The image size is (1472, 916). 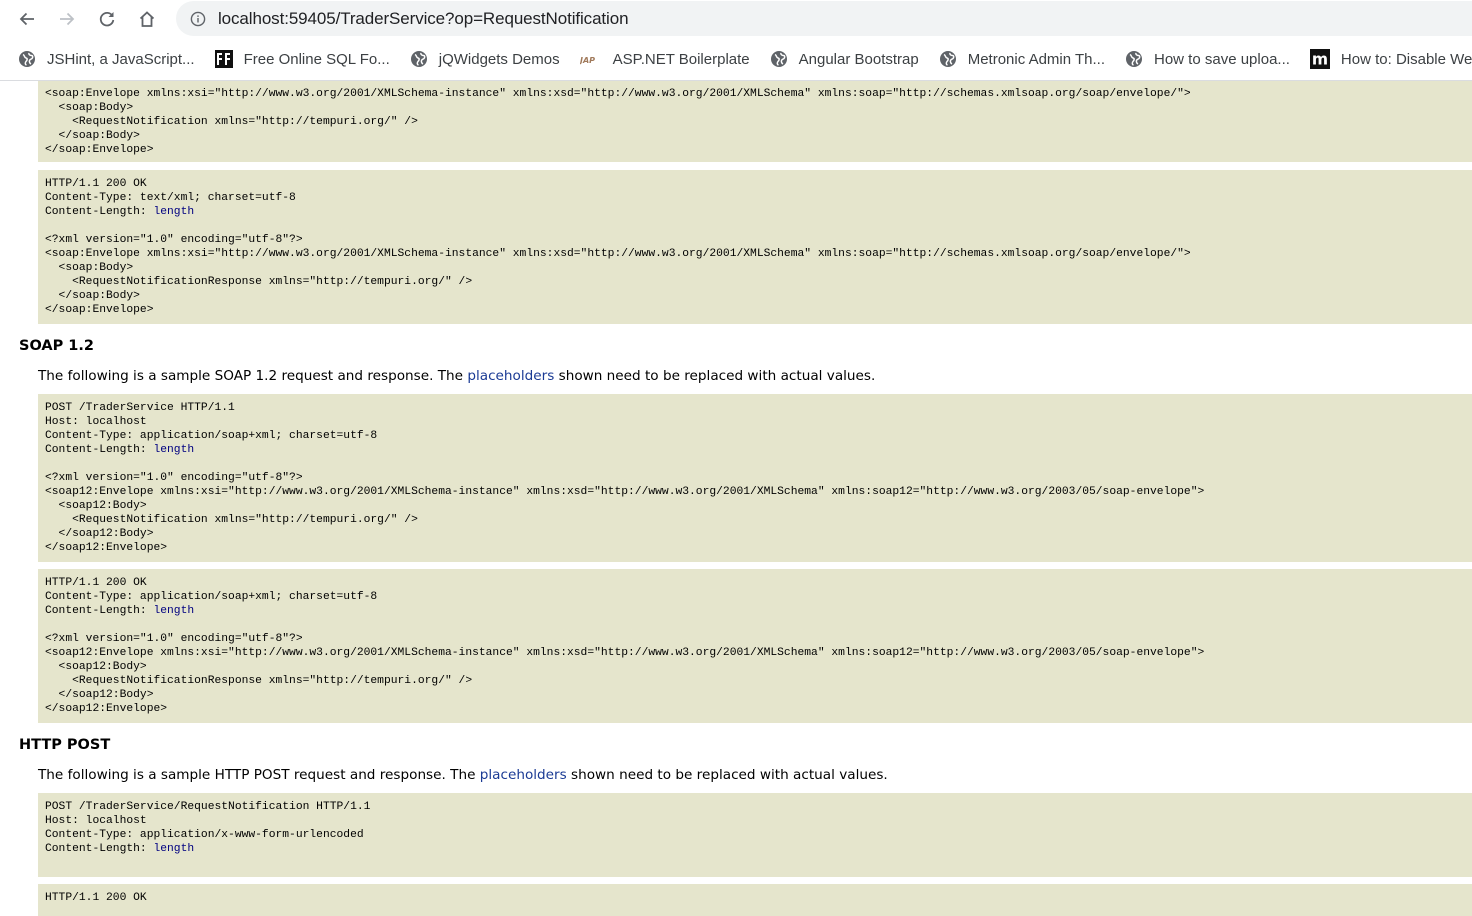 I want to click on svg-text: JAP, so click(x=587, y=60).